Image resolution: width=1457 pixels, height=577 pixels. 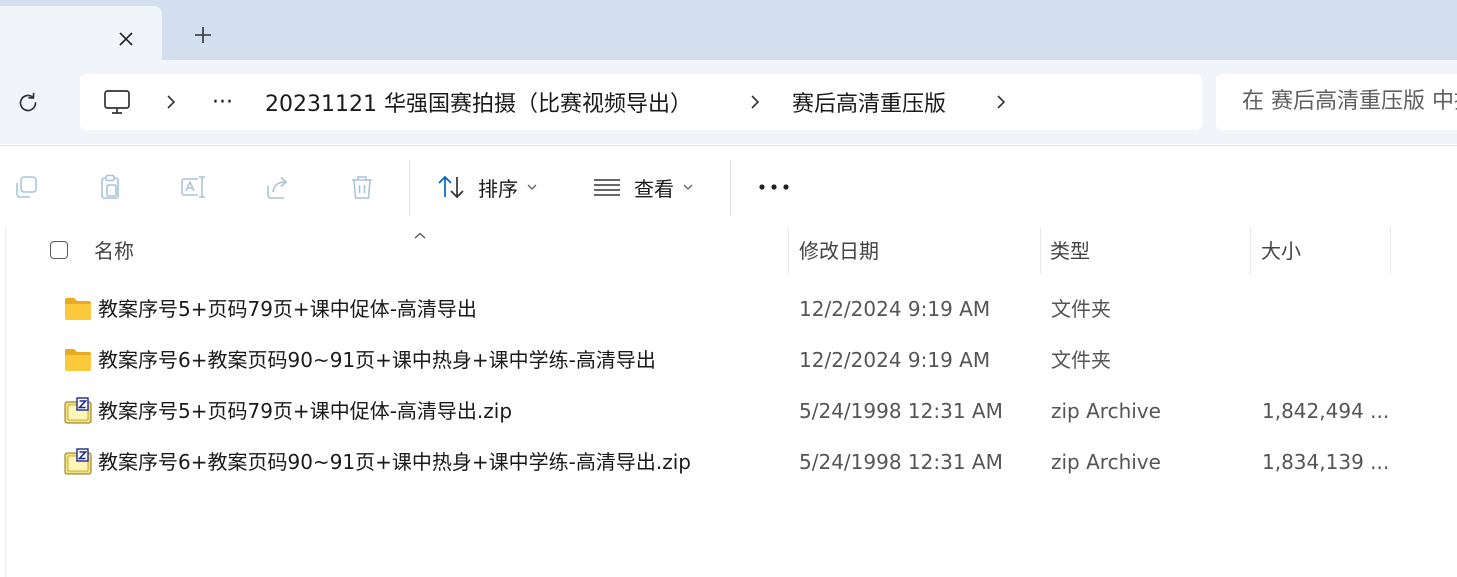 I want to click on delete-icon, so click(x=362, y=187).